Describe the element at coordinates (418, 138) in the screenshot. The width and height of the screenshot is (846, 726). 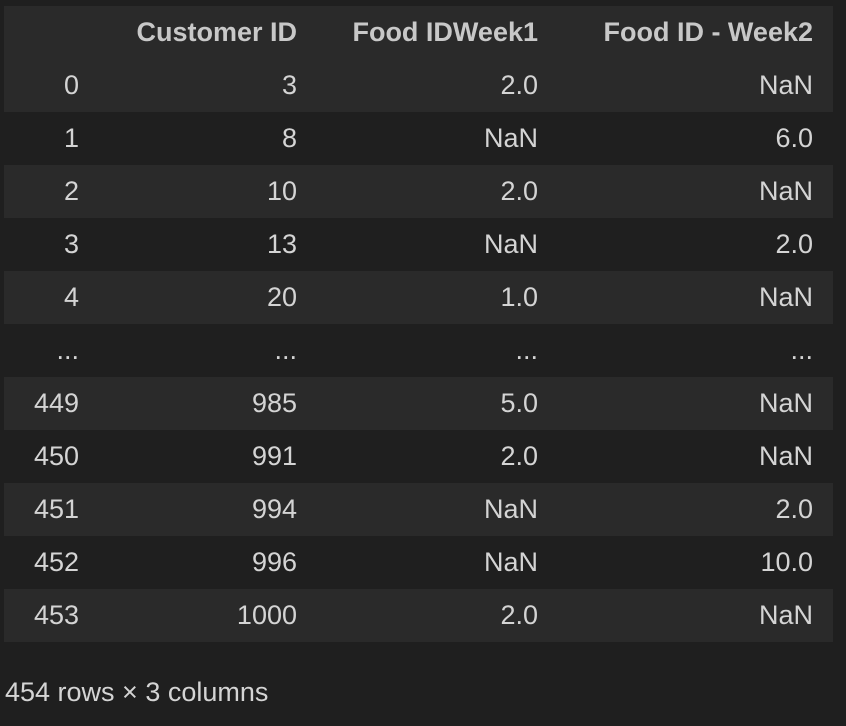
I see `table-row: 1 8 NaN 6.0` at that location.